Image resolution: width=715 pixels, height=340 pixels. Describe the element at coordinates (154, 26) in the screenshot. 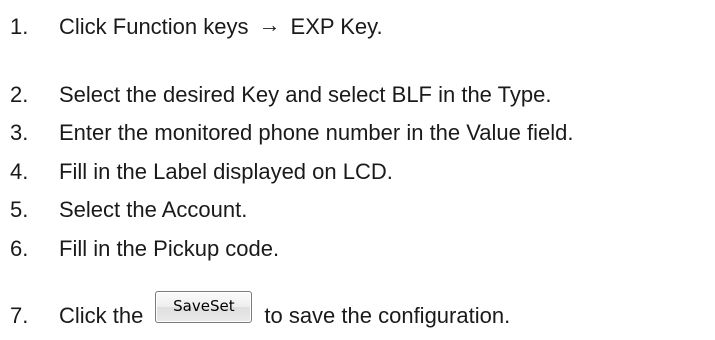

I see `step-text: Click Function keys` at that location.